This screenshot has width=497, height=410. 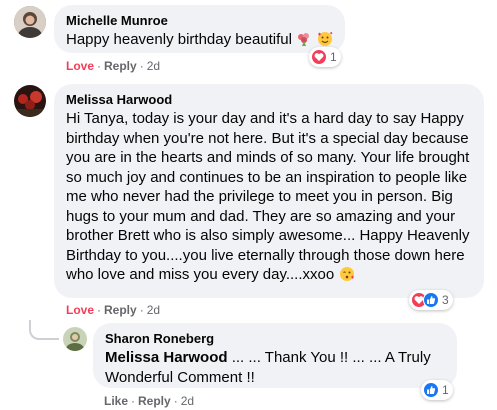 I want to click on face-blowing-kiss-icon, so click(x=347, y=276).